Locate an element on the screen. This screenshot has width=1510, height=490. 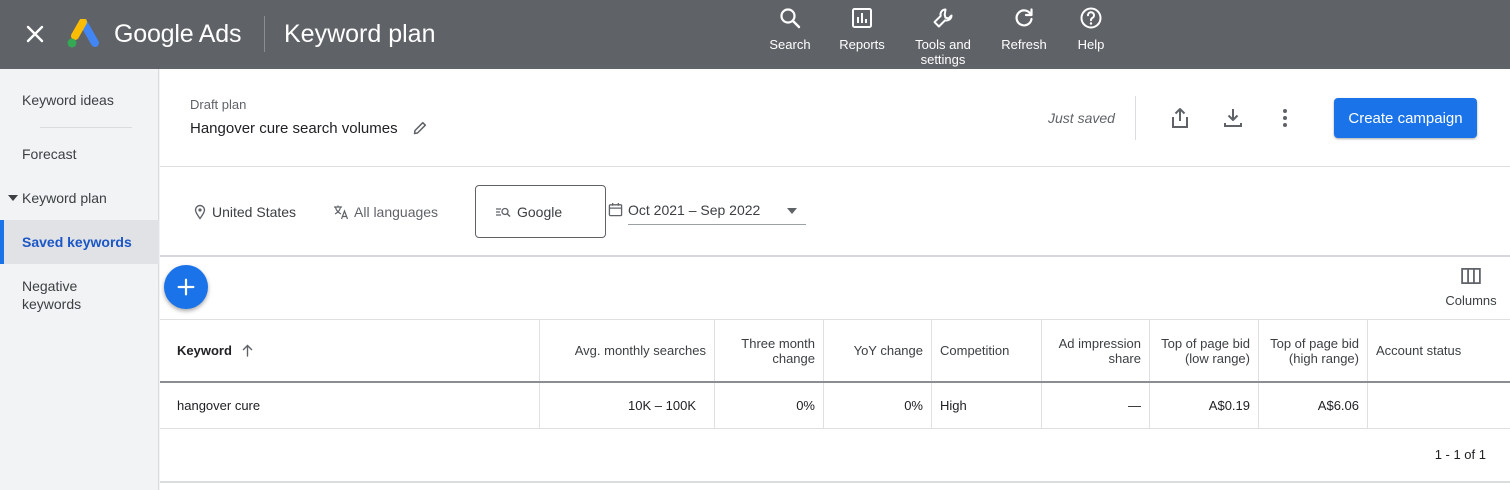
refresh-label: Refresh is located at coordinates (1024, 44).